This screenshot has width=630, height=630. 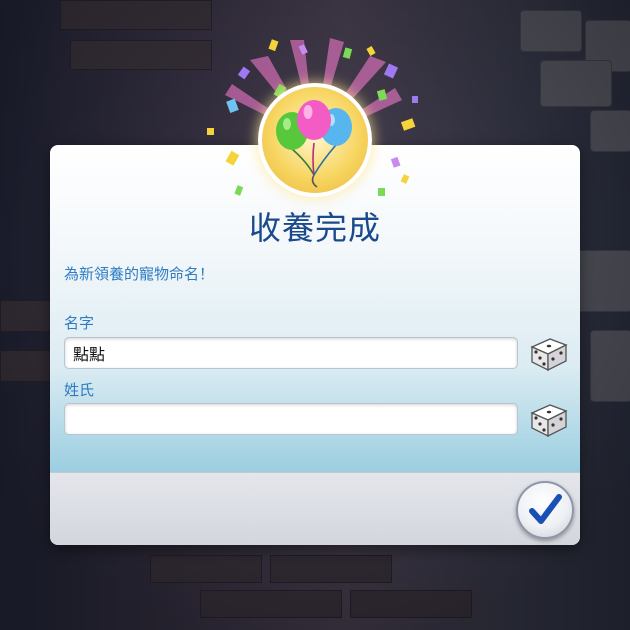 What do you see at coordinates (291, 353) in the screenshot?
I see `first-name-input` at bounding box center [291, 353].